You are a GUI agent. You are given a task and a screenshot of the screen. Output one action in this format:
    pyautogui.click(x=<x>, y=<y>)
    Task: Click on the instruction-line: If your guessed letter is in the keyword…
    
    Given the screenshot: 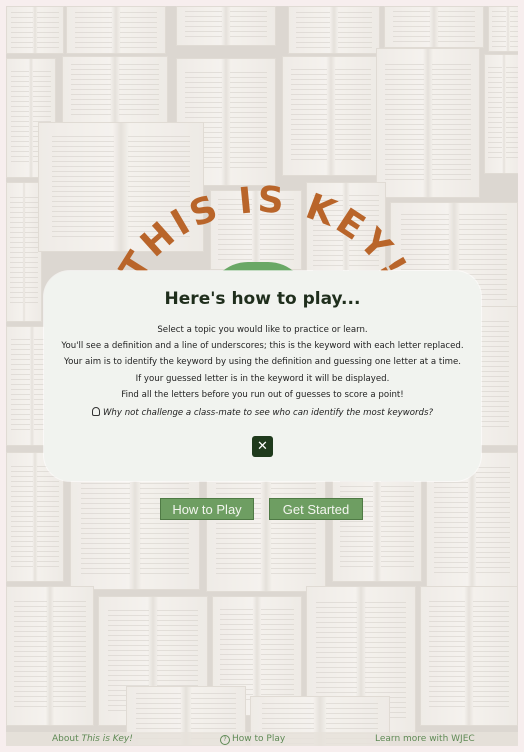 What is the action you would take?
    pyautogui.click(x=262, y=378)
    